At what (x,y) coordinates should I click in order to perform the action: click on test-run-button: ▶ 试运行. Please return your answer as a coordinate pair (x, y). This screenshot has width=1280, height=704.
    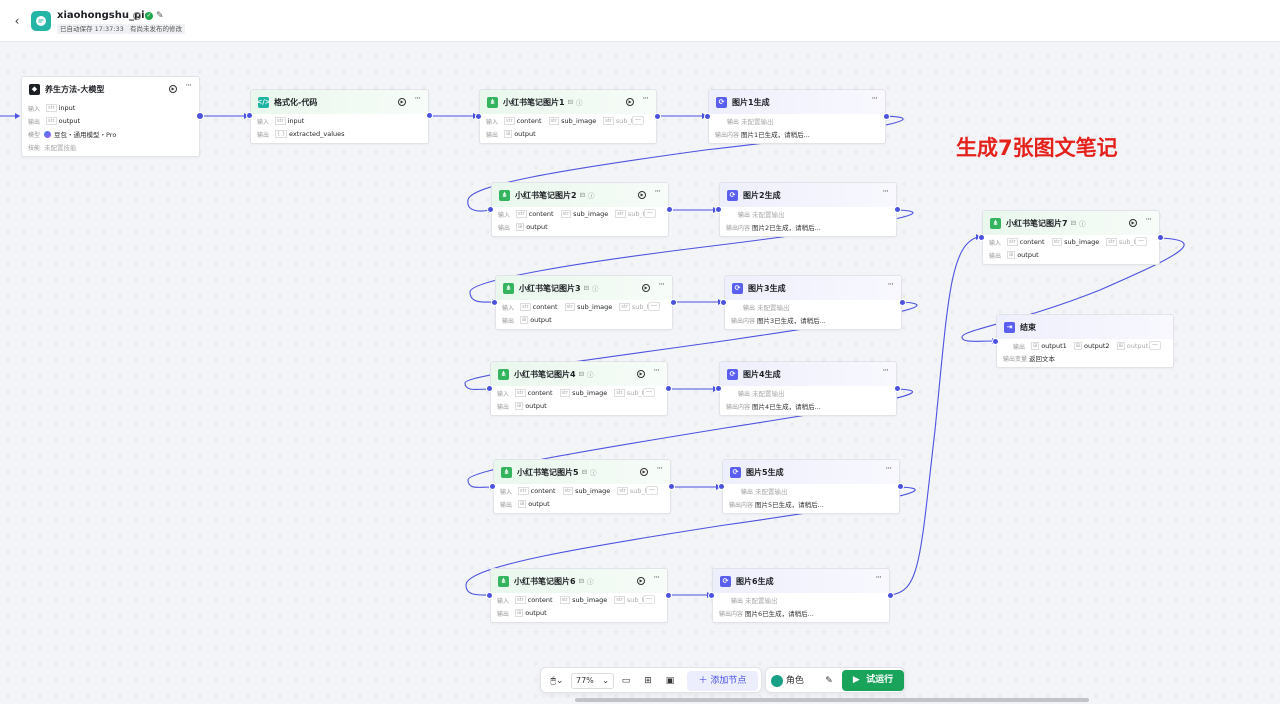
    Looking at the image, I should click on (873, 680).